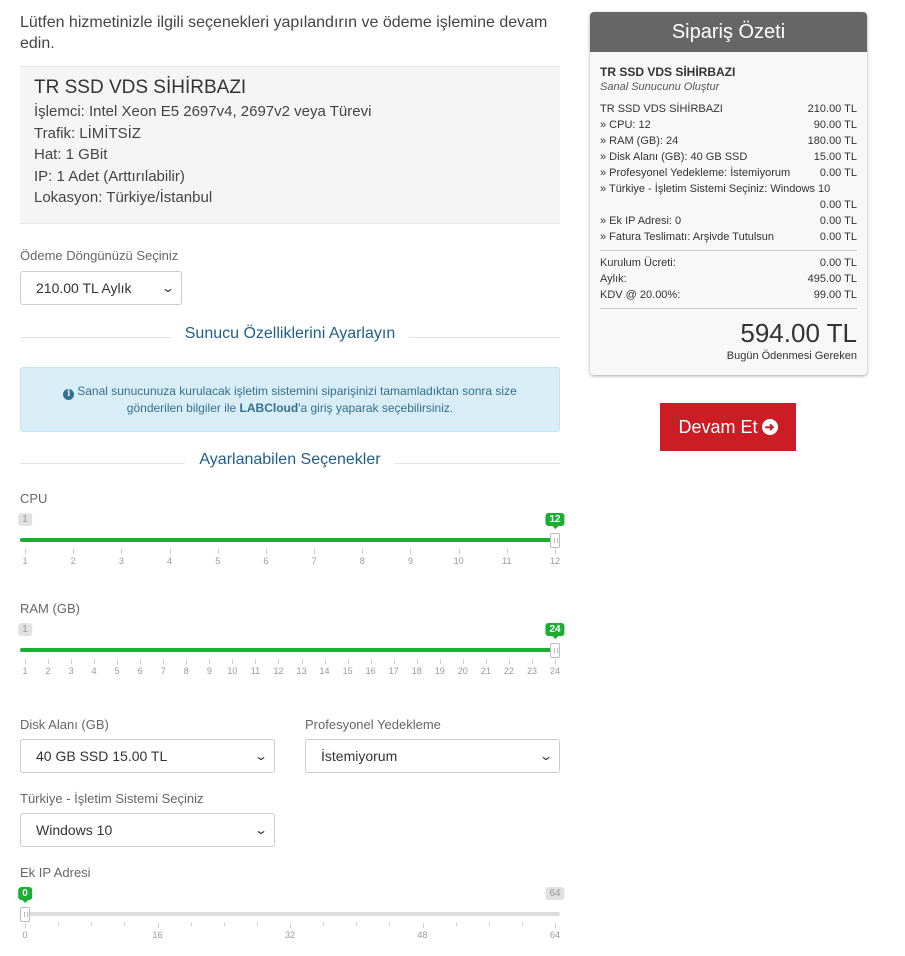  Describe the element at coordinates (531, 670) in the screenshot. I see `slider-tick-label: 23` at that location.